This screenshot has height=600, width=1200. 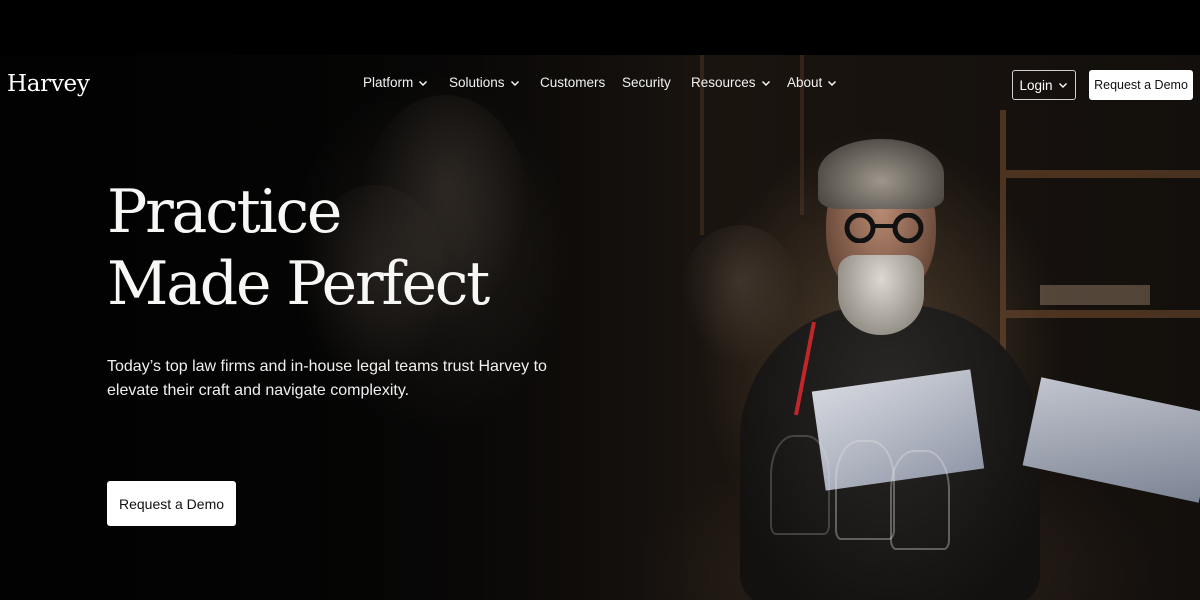 I want to click on hero-headline: Practice Made Perfect, so click(x=298, y=248).